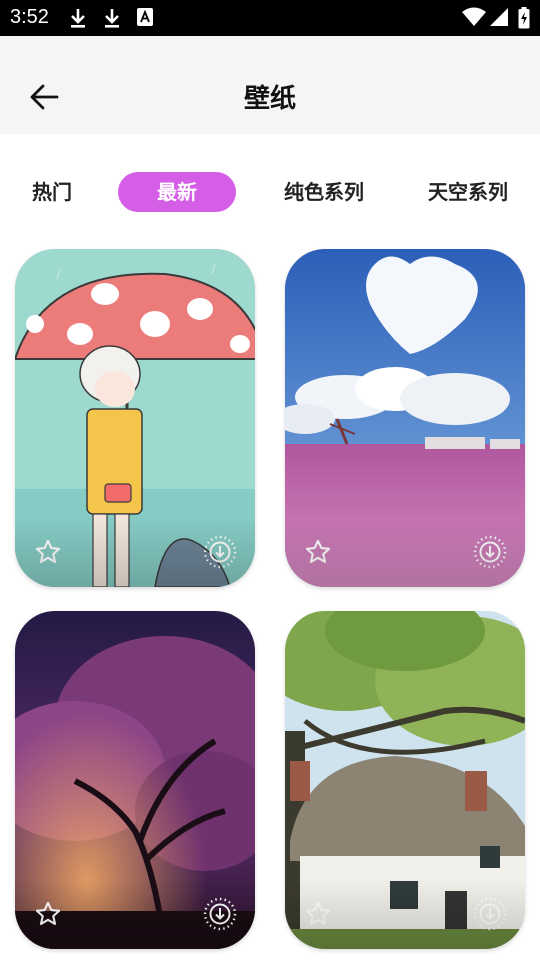 Image resolution: width=540 pixels, height=960 pixels. I want to click on font-a-icon, so click(145, 19).